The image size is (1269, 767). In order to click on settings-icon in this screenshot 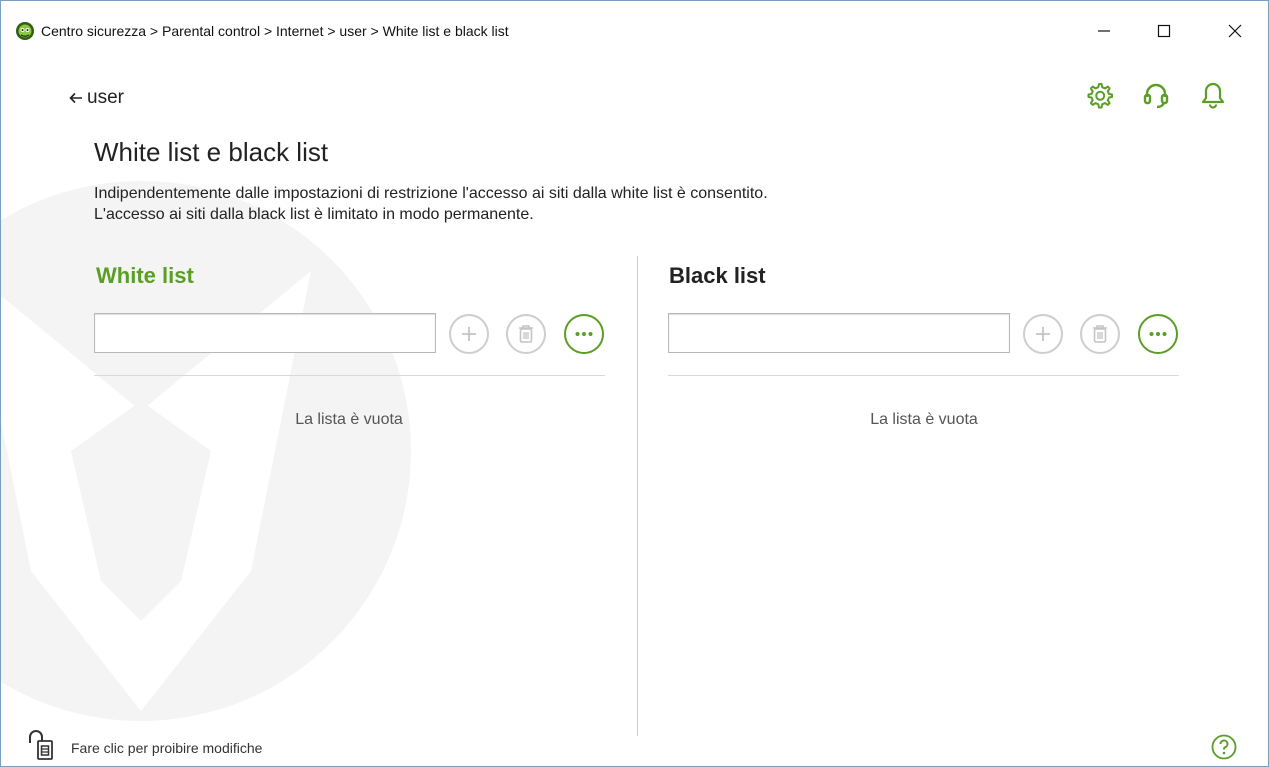, I will do `click(1100, 96)`.